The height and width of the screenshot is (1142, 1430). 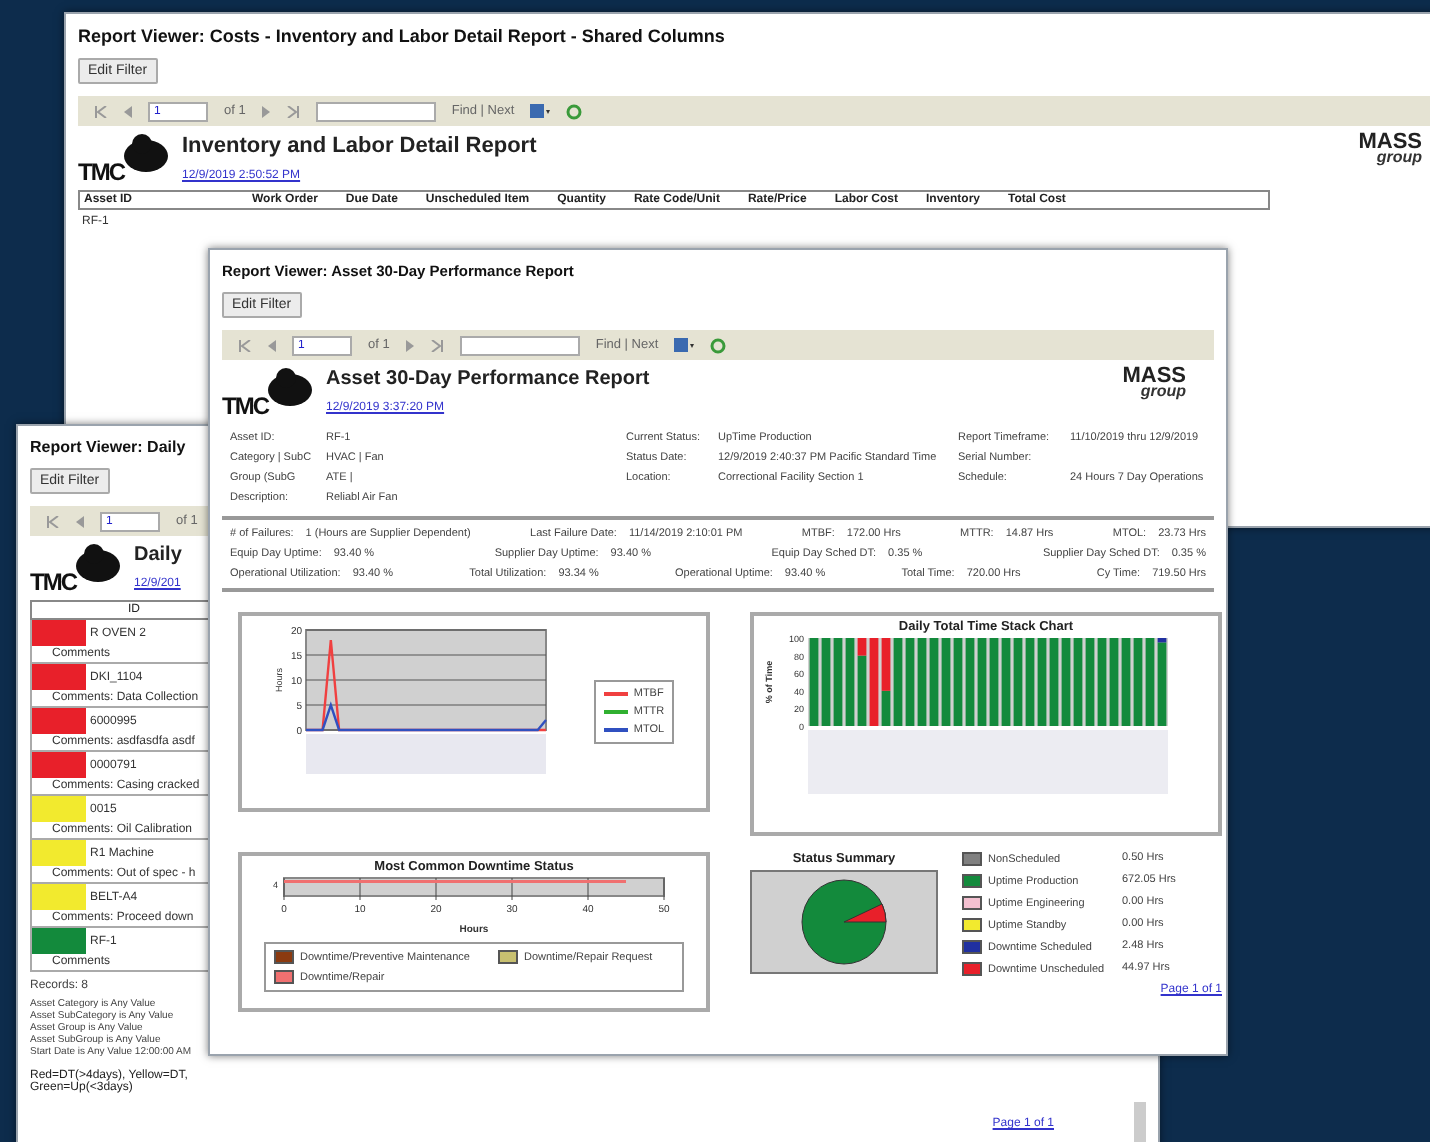 I want to click on window-title: Report Viewer: Costs - Inventory and Labor Detail Report - Shared Columns, so click(x=402, y=36).